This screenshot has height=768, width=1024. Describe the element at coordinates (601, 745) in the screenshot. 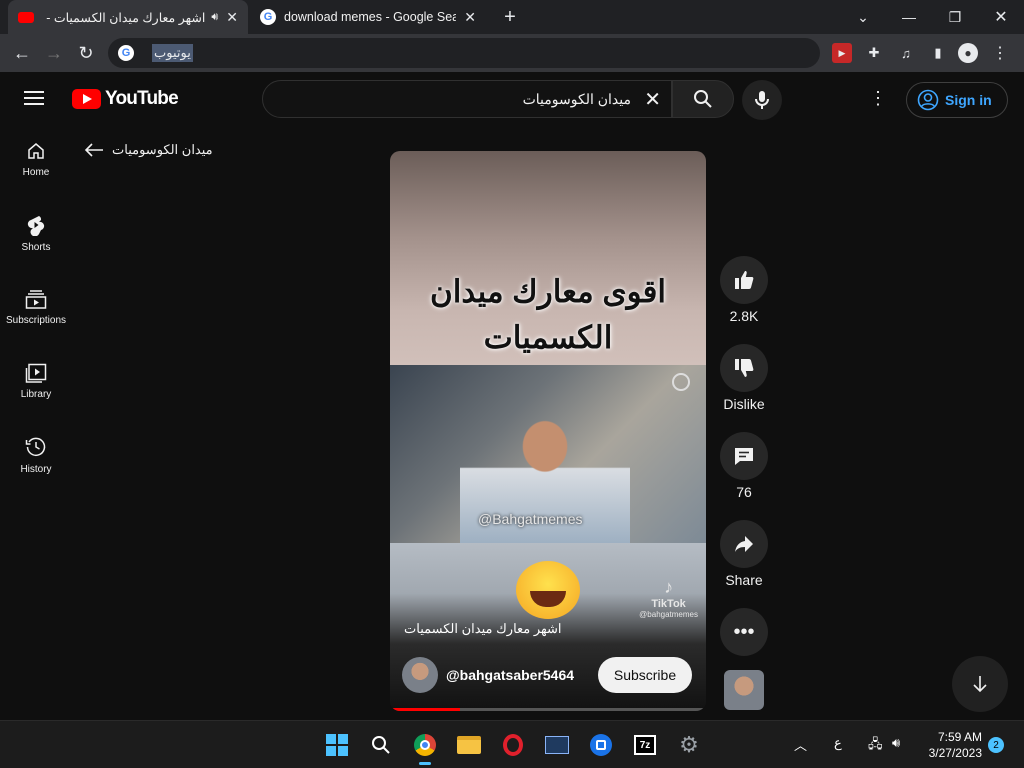

I see `app-blue-icon` at that location.